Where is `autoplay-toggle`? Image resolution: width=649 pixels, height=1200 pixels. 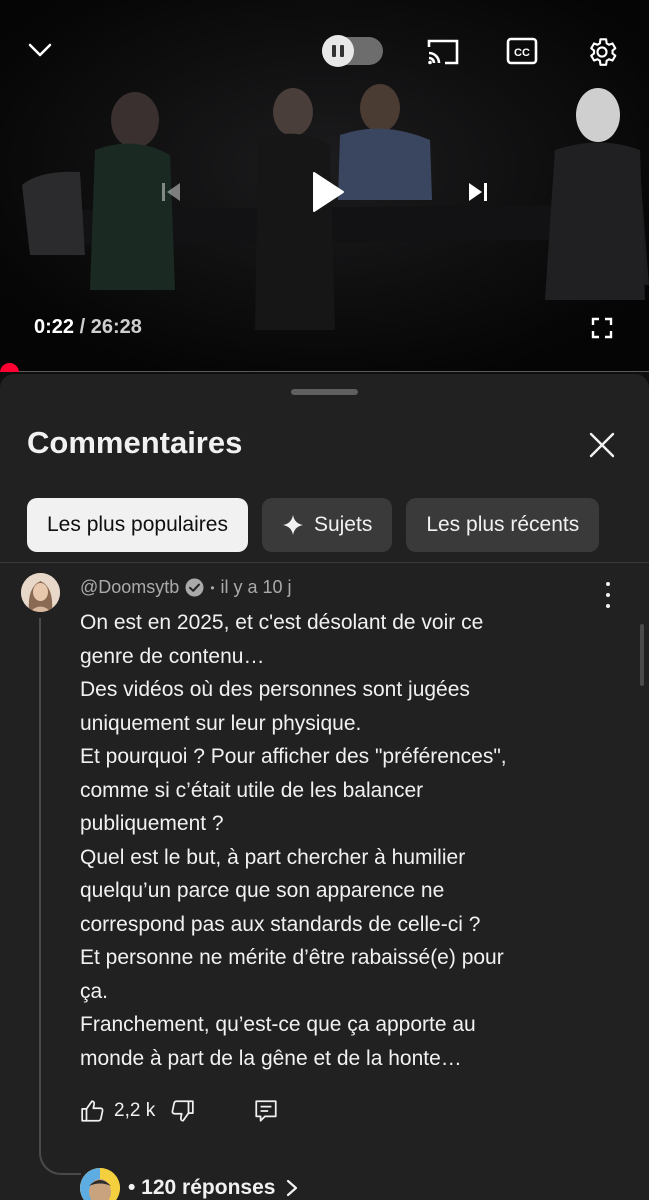 autoplay-toggle is located at coordinates (352, 51).